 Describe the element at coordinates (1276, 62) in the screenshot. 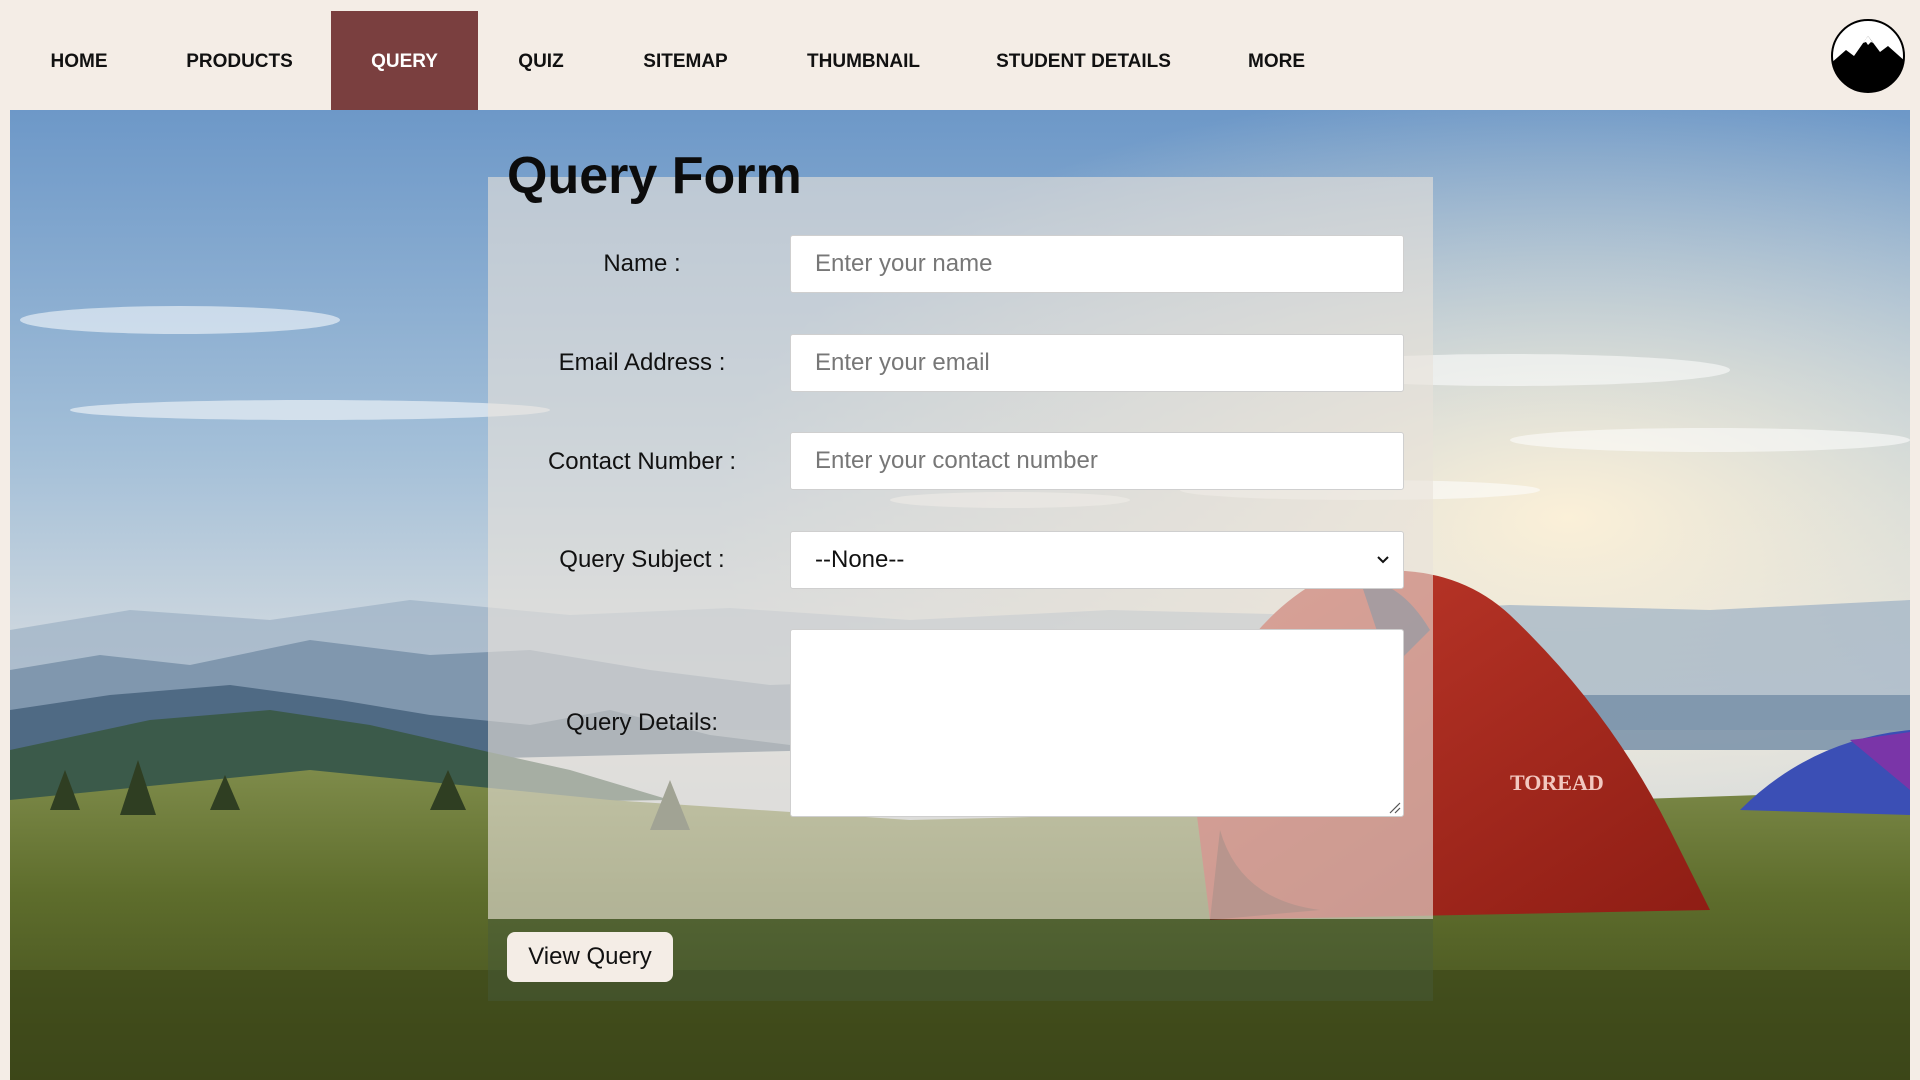

I see `nav-item-more: MORE` at that location.